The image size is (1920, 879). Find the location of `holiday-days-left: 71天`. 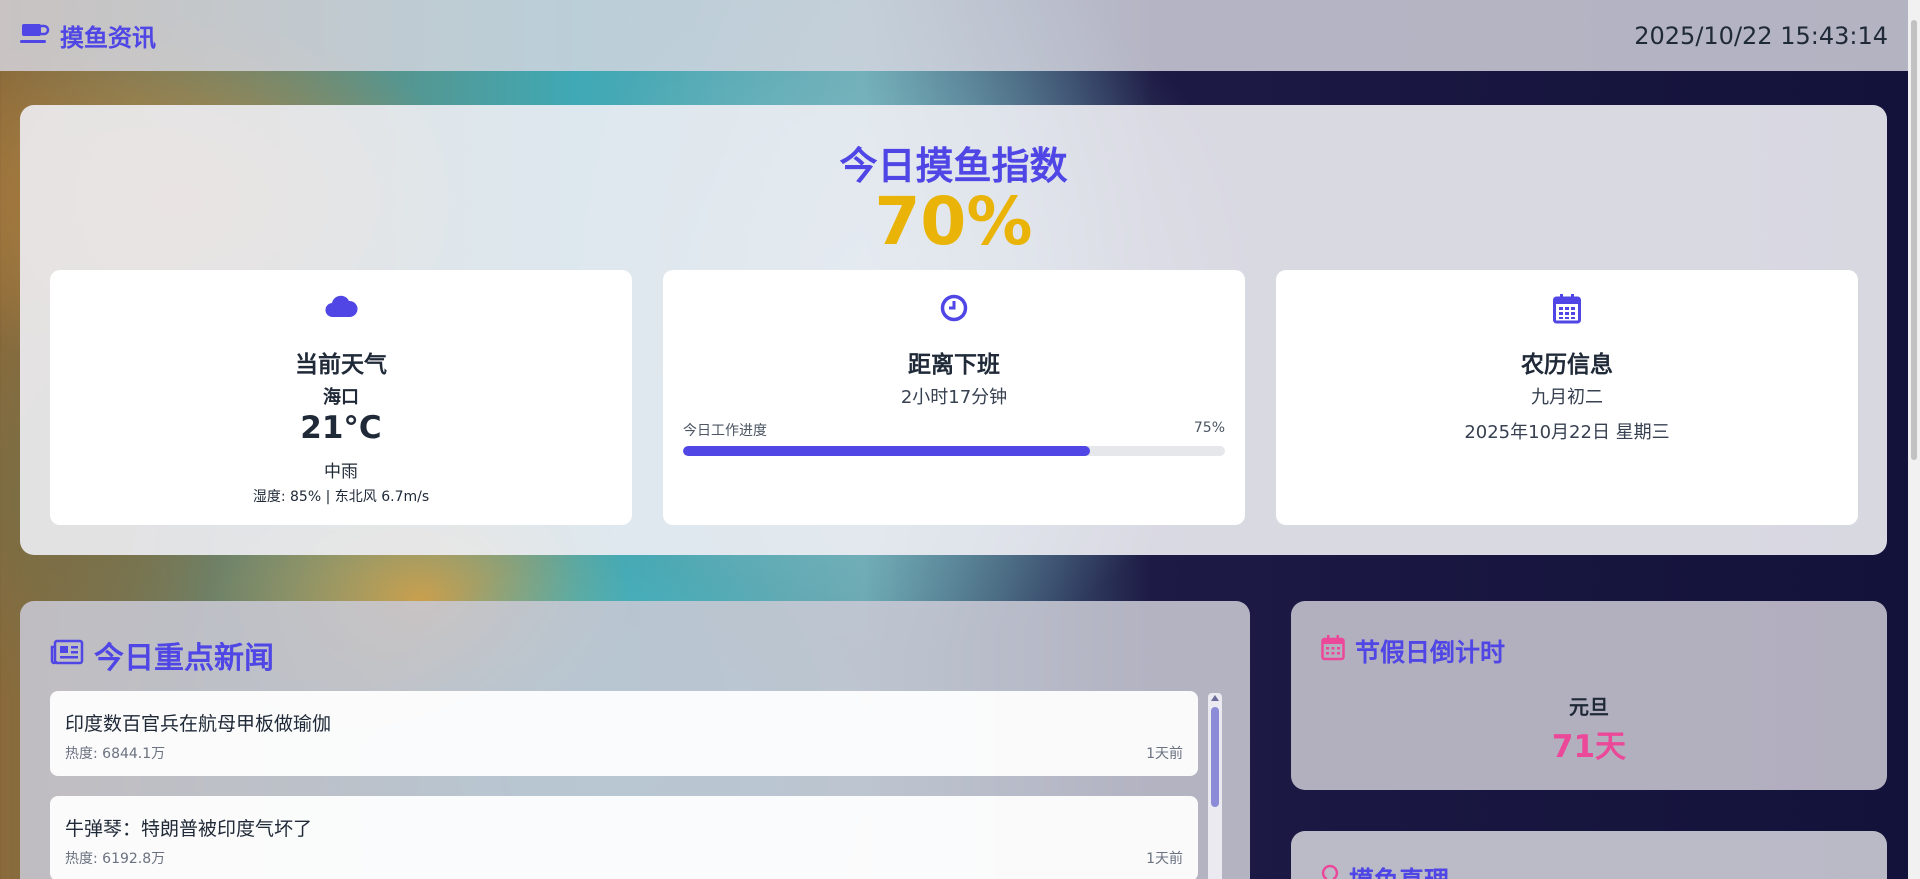

holiday-days-left: 71天 is located at coordinates (1589, 747).